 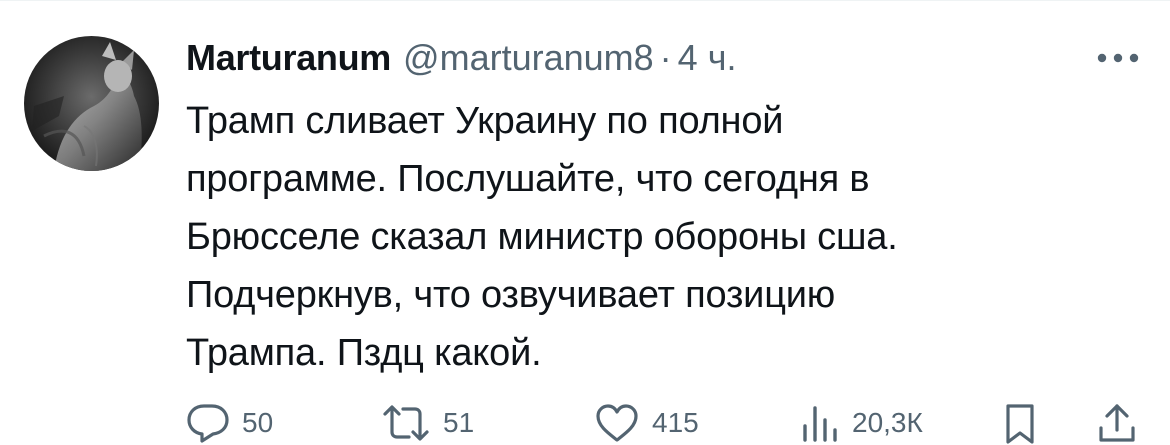 What do you see at coordinates (646, 423) in the screenshot?
I see `like-button: 415` at bounding box center [646, 423].